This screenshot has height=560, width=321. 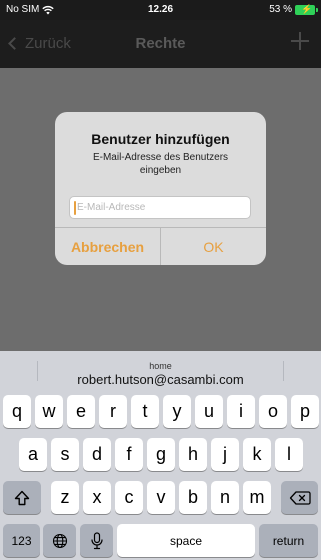 I want to click on key-n: n, so click(x=225, y=497).